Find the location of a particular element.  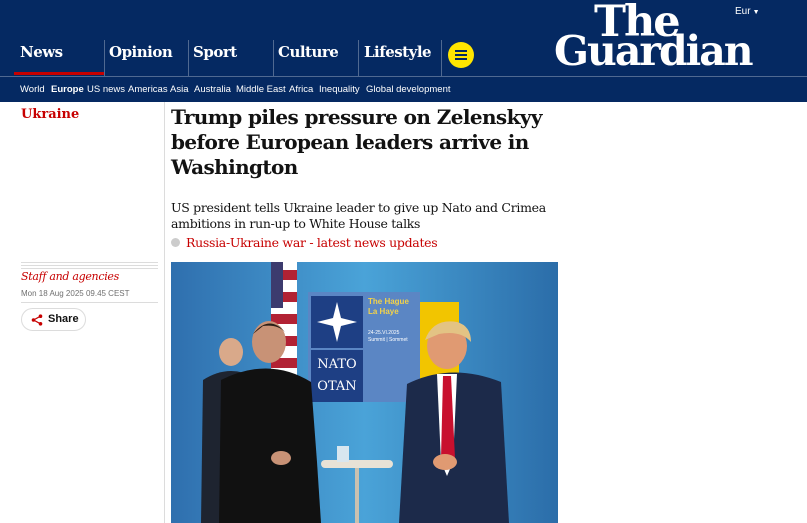

active-pillar-indicator is located at coordinates (59, 73).